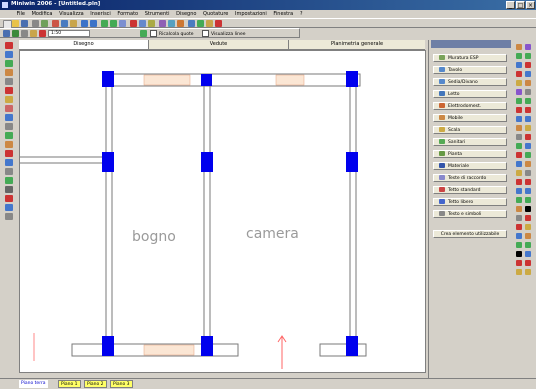  Describe the element at coordinates (42, 33) in the screenshot. I see `color-icon` at that location.